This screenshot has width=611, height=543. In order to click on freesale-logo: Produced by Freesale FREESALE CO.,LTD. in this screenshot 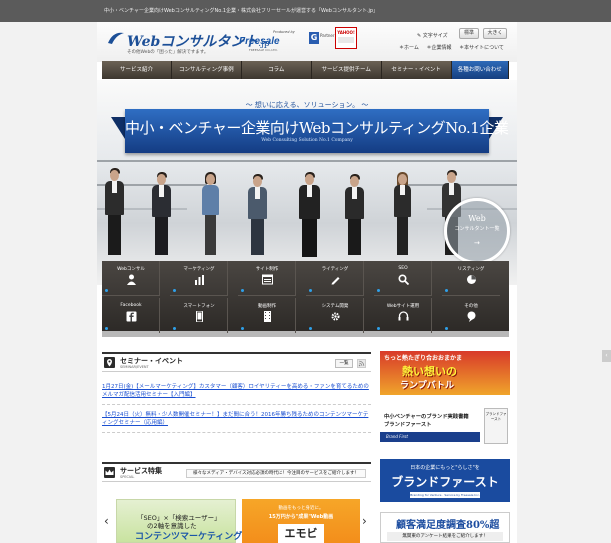, I will do `click(267, 43)`.